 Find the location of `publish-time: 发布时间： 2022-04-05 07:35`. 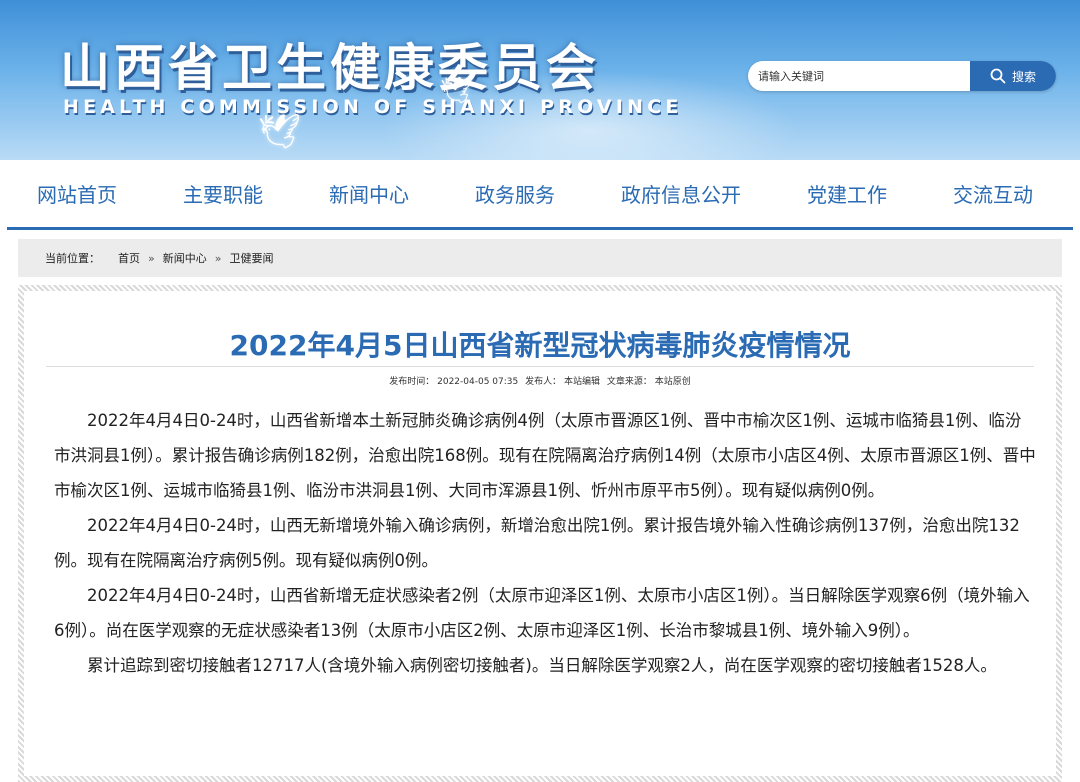

publish-time: 发布时间： 2022-04-05 07:35 is located at coordinates (454, 382).